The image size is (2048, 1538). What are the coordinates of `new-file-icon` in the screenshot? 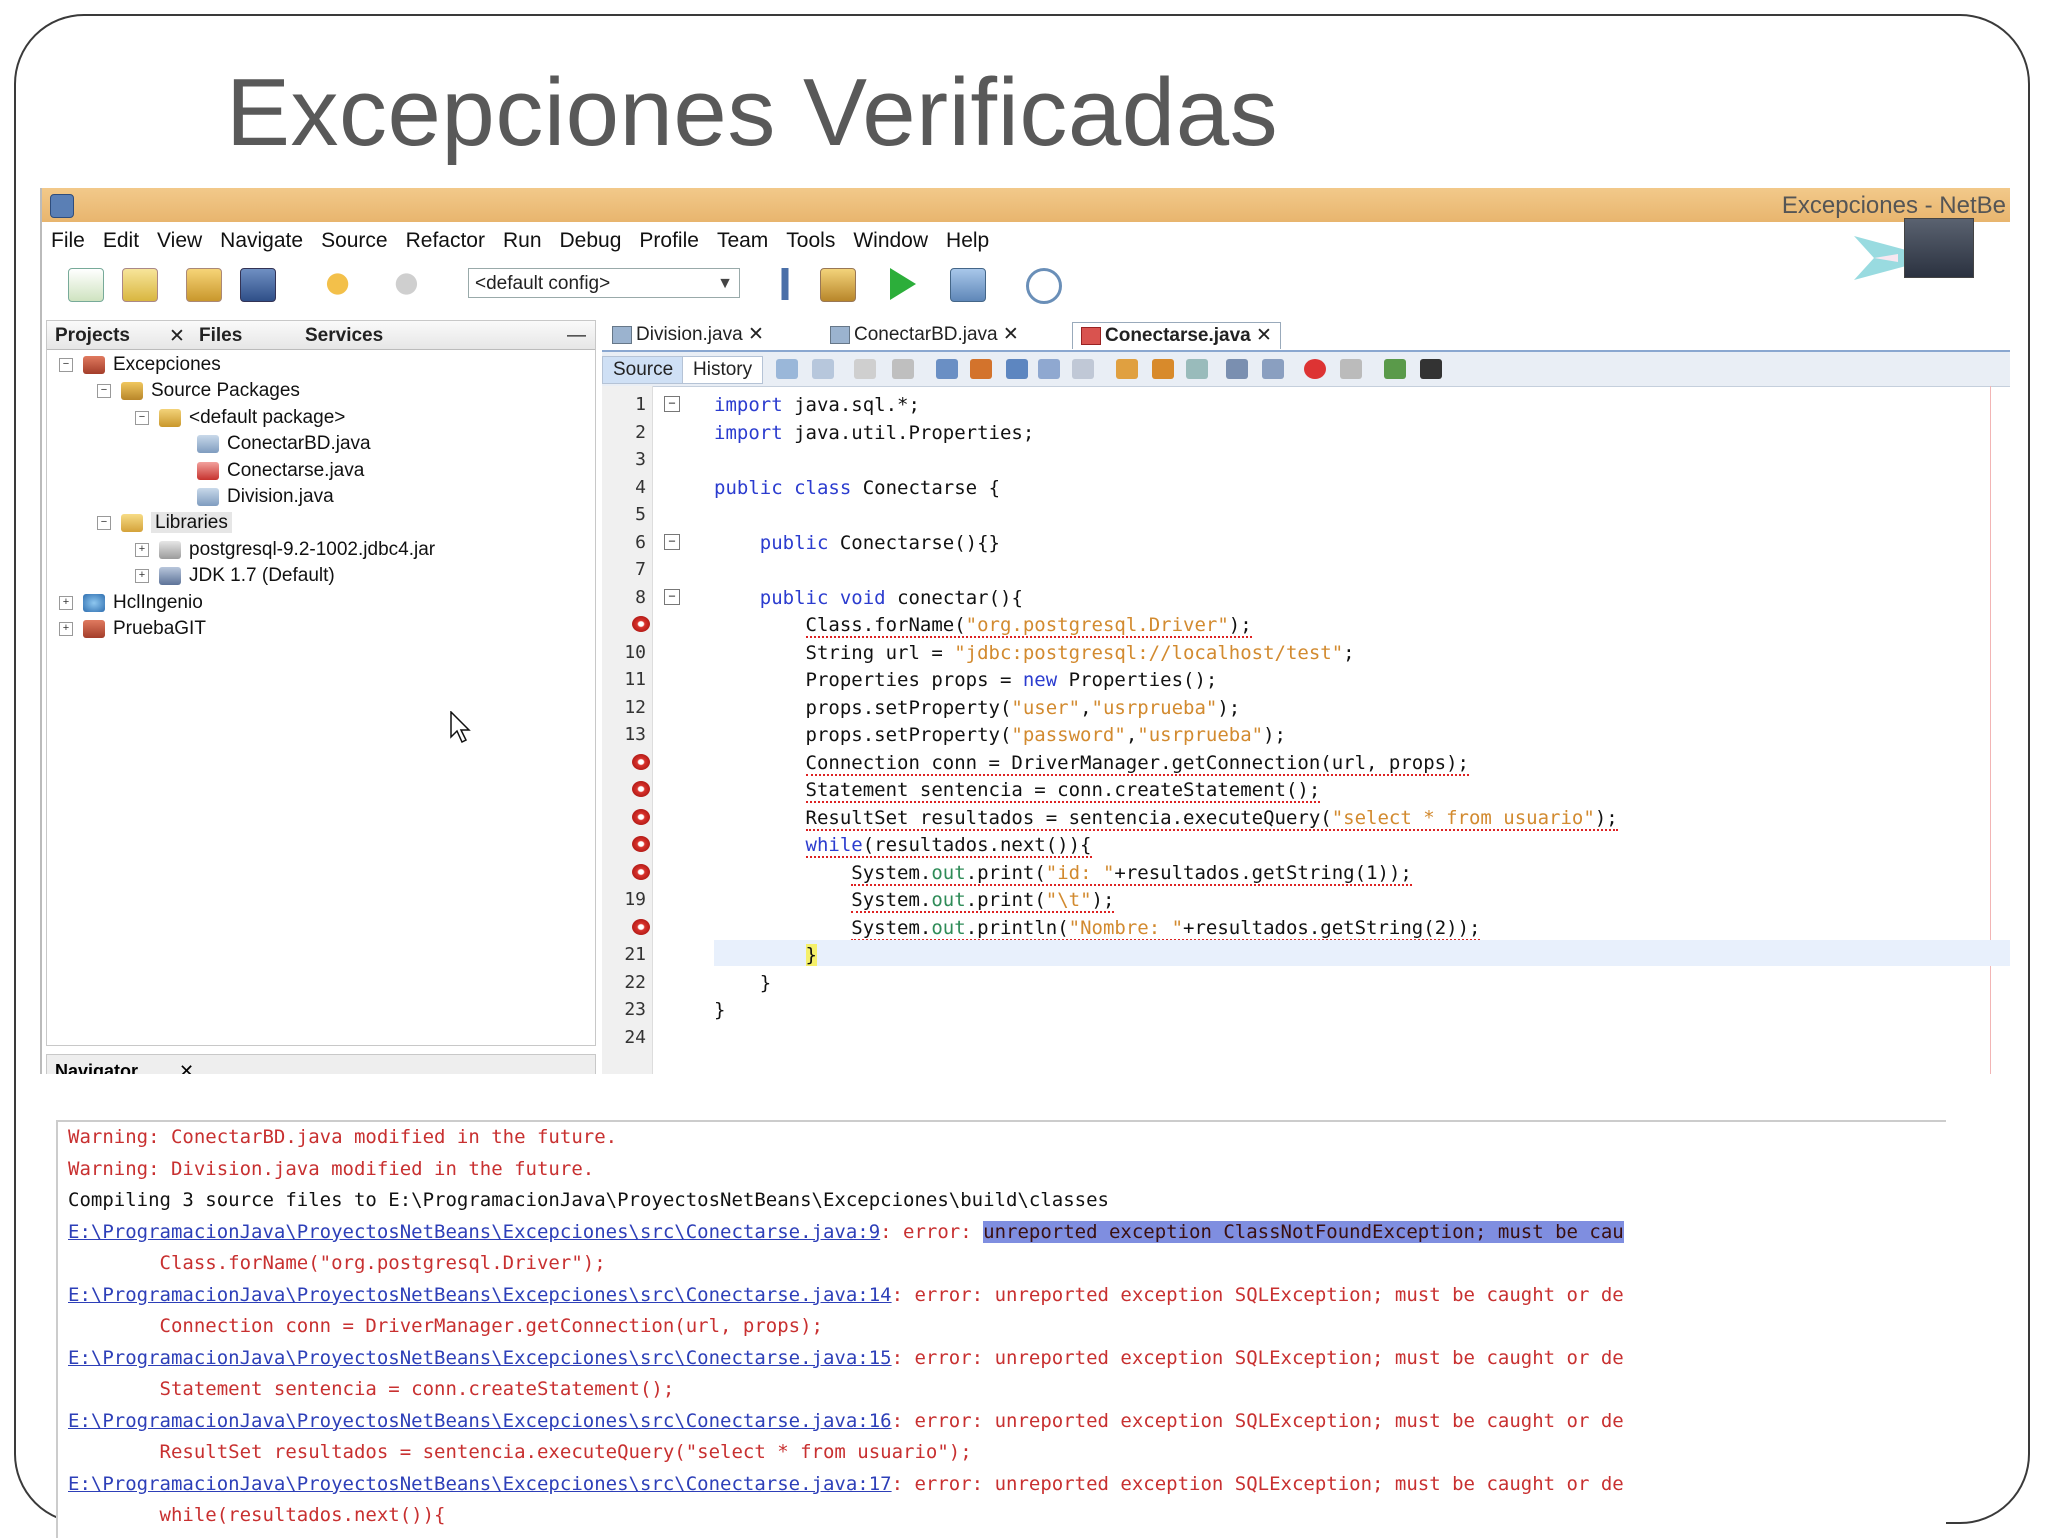 It's located at (86, 285).